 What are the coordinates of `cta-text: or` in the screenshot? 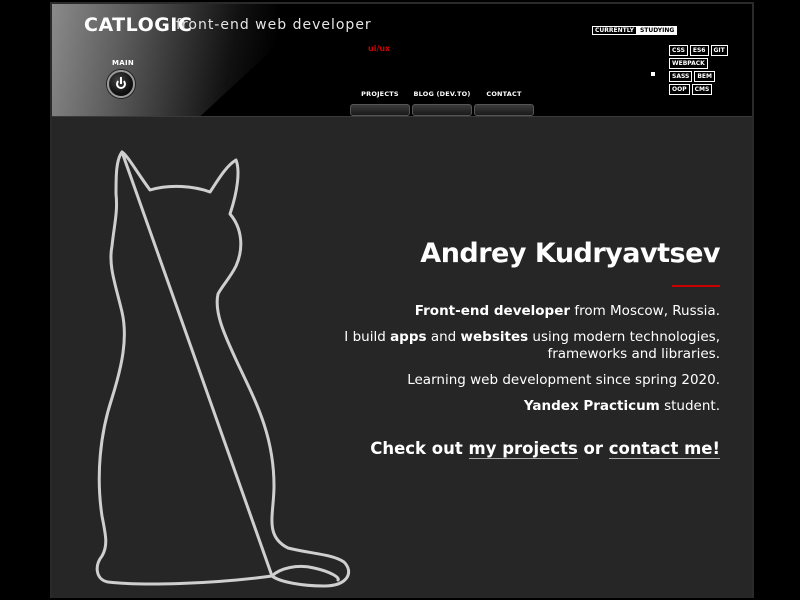 It's located at (593, 448).